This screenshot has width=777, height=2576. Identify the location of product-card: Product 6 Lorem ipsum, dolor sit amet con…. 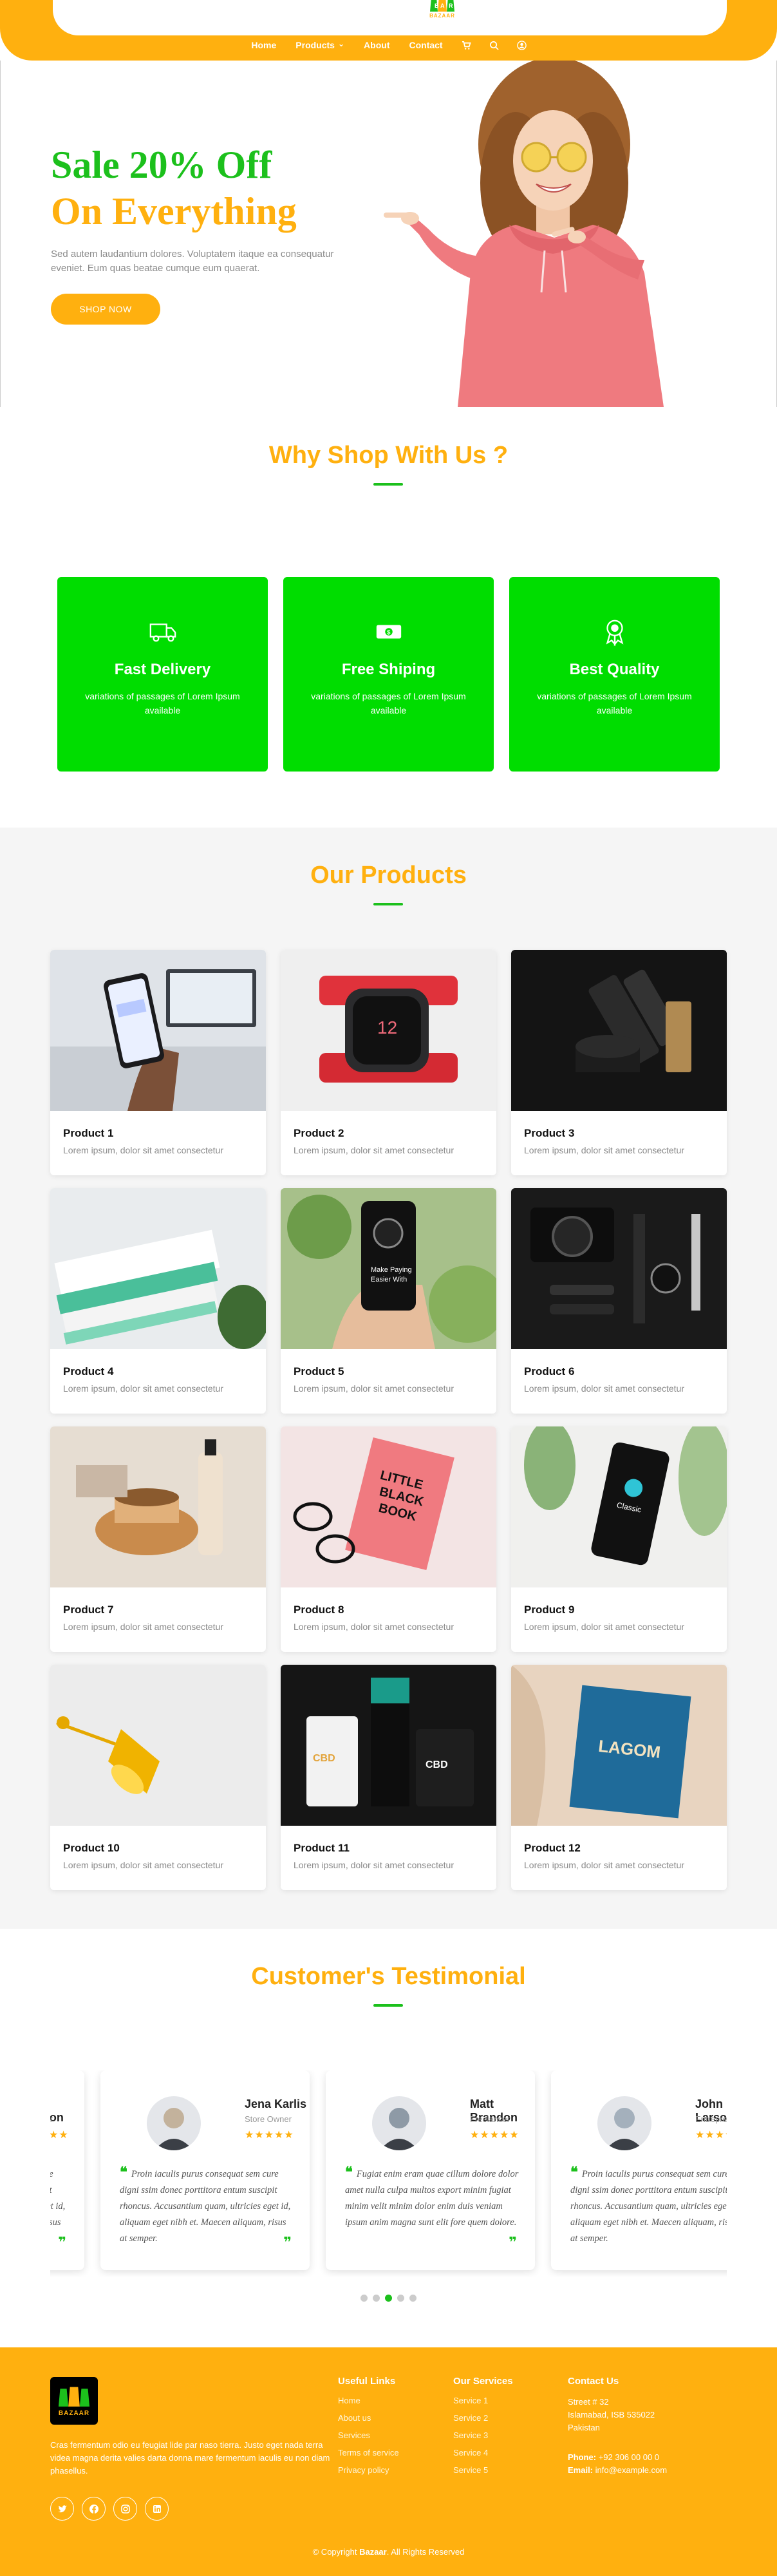
(619, 1301).